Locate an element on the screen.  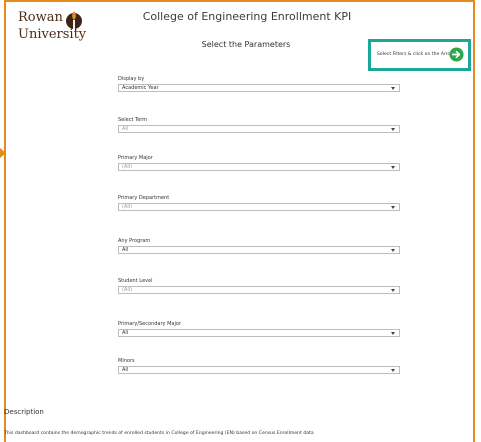
student-level-select: (All) is located at coordinates (259, 290).